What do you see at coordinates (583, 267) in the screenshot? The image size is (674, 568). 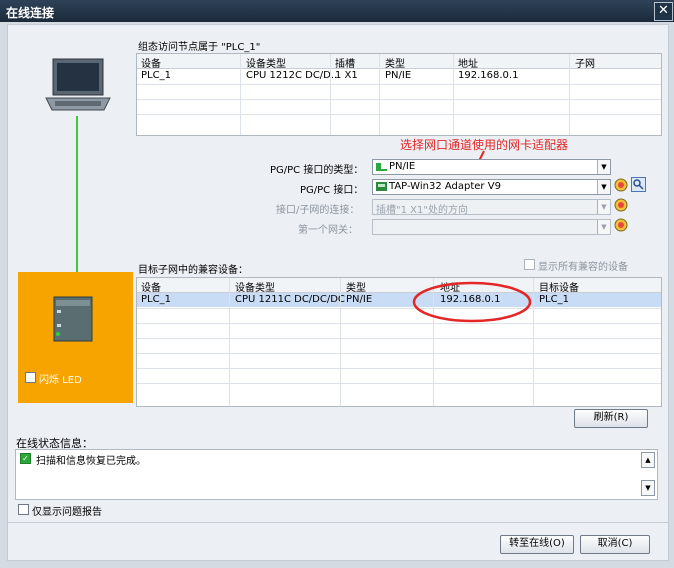 I see `show-all-label: 显示所有兼容的设备` at bounding box center [583, 267].